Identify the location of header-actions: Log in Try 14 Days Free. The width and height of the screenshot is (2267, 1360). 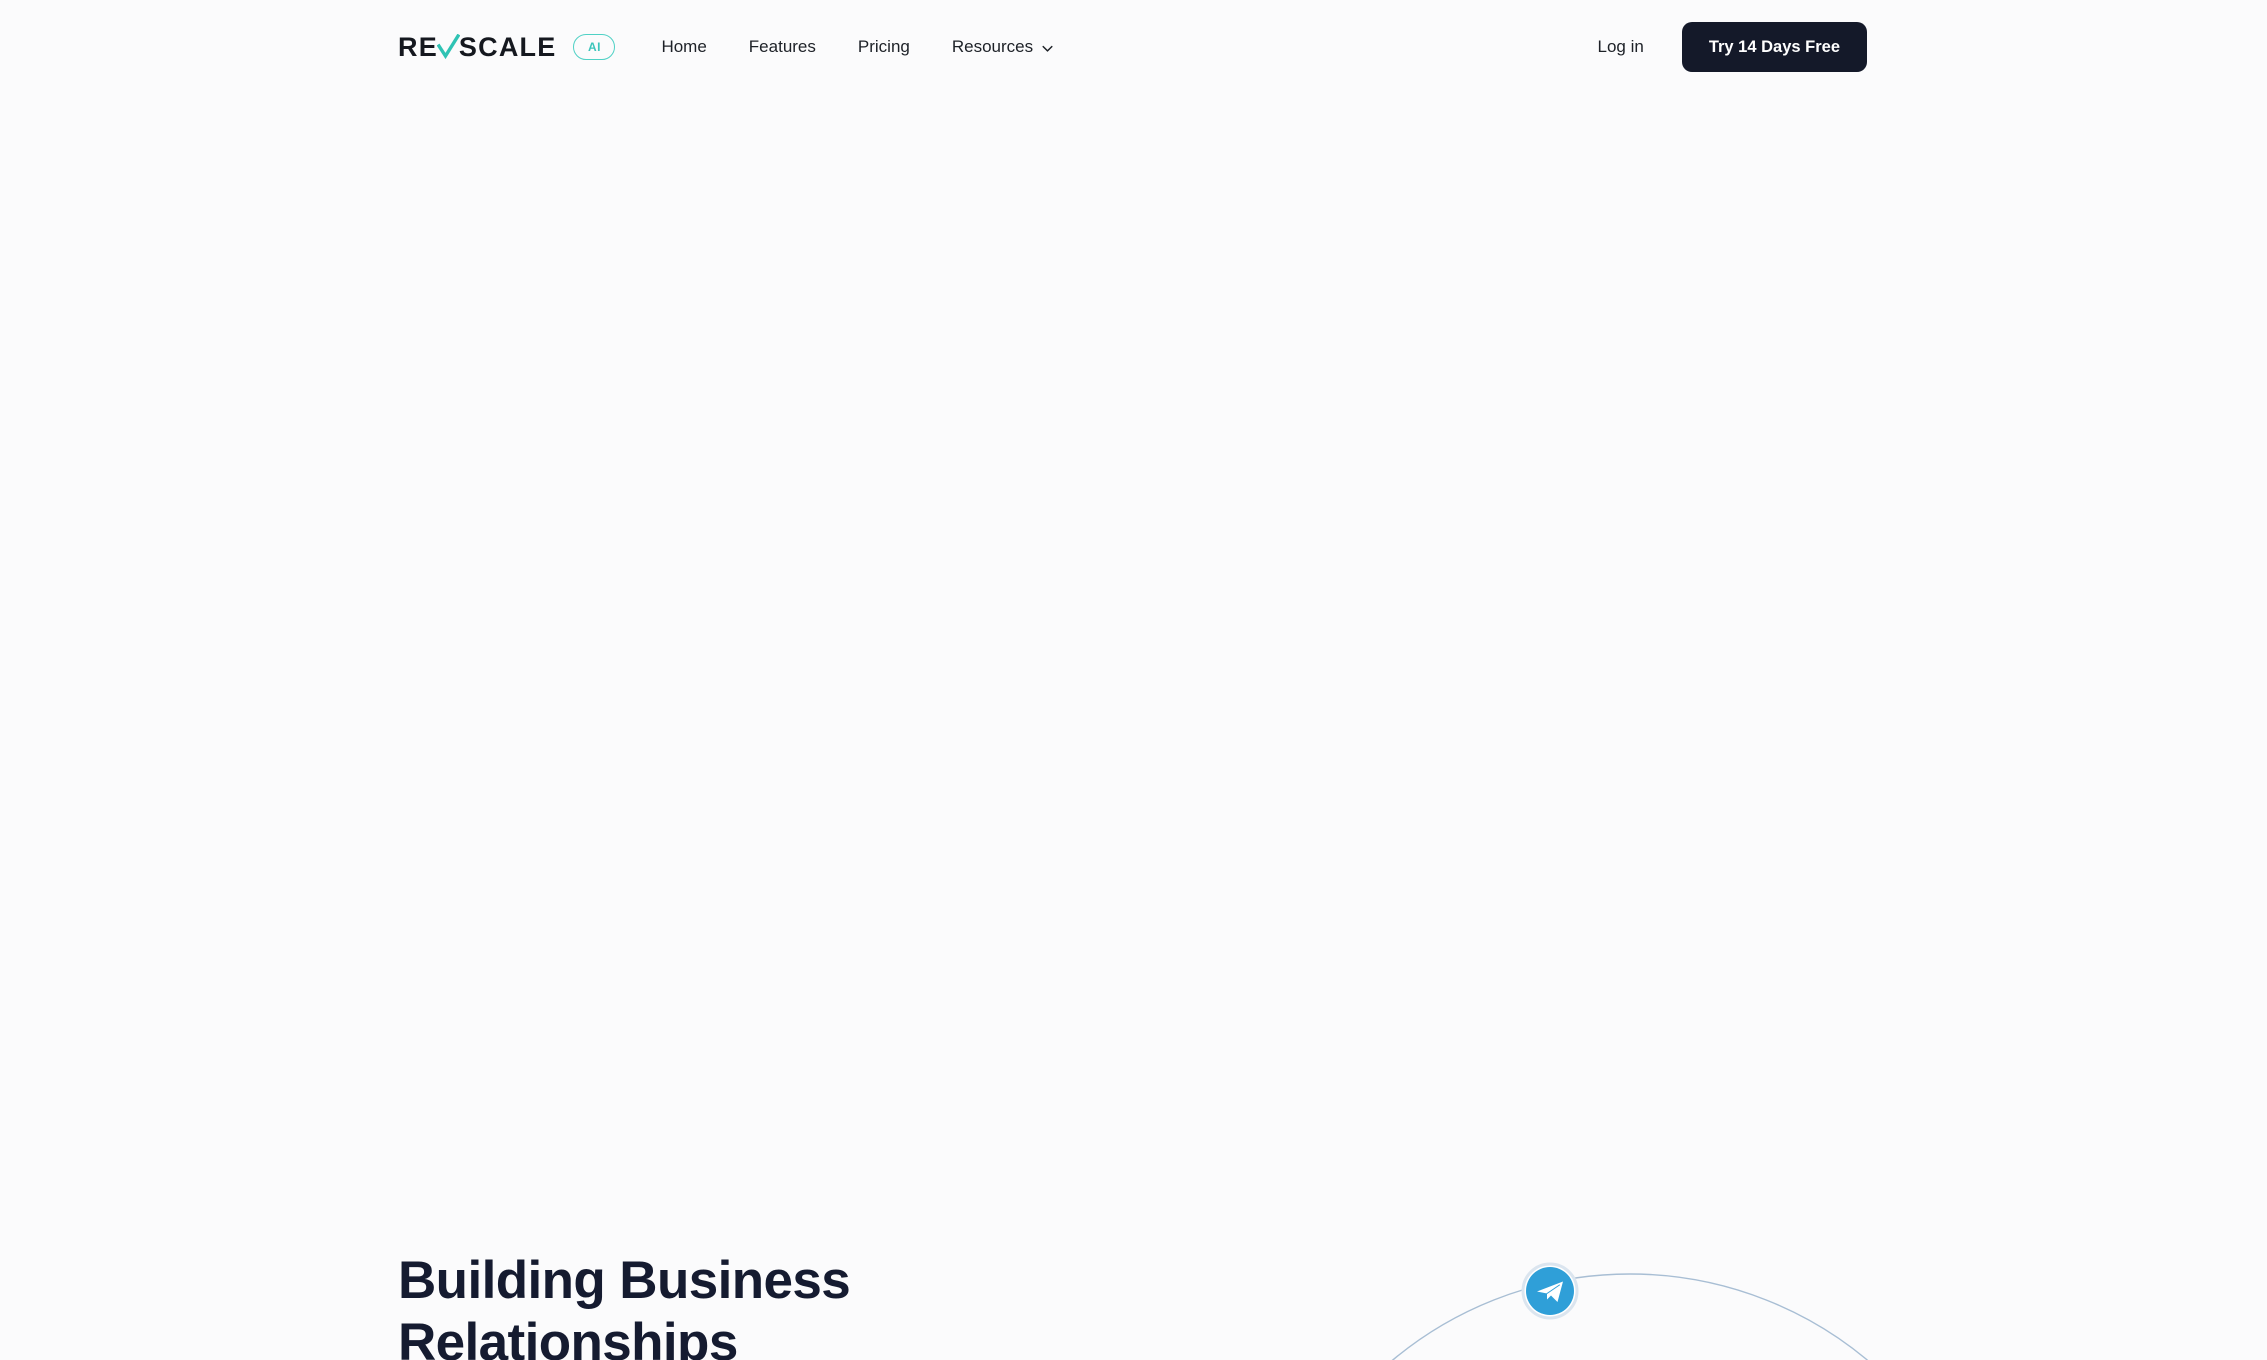
(1732, 47).